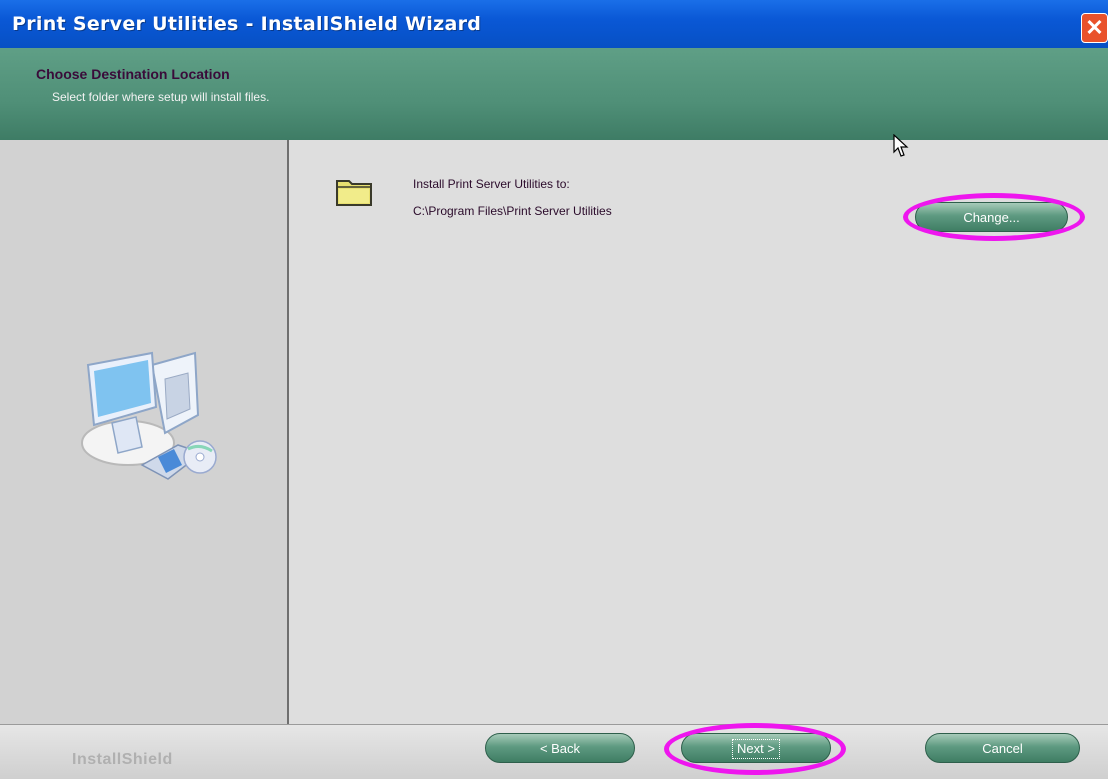 The height and width of the screenshot is (779, 1108). Describe the element at coordinates (560, 748) in the screenshot. I see `back-button: < Back` at that location.